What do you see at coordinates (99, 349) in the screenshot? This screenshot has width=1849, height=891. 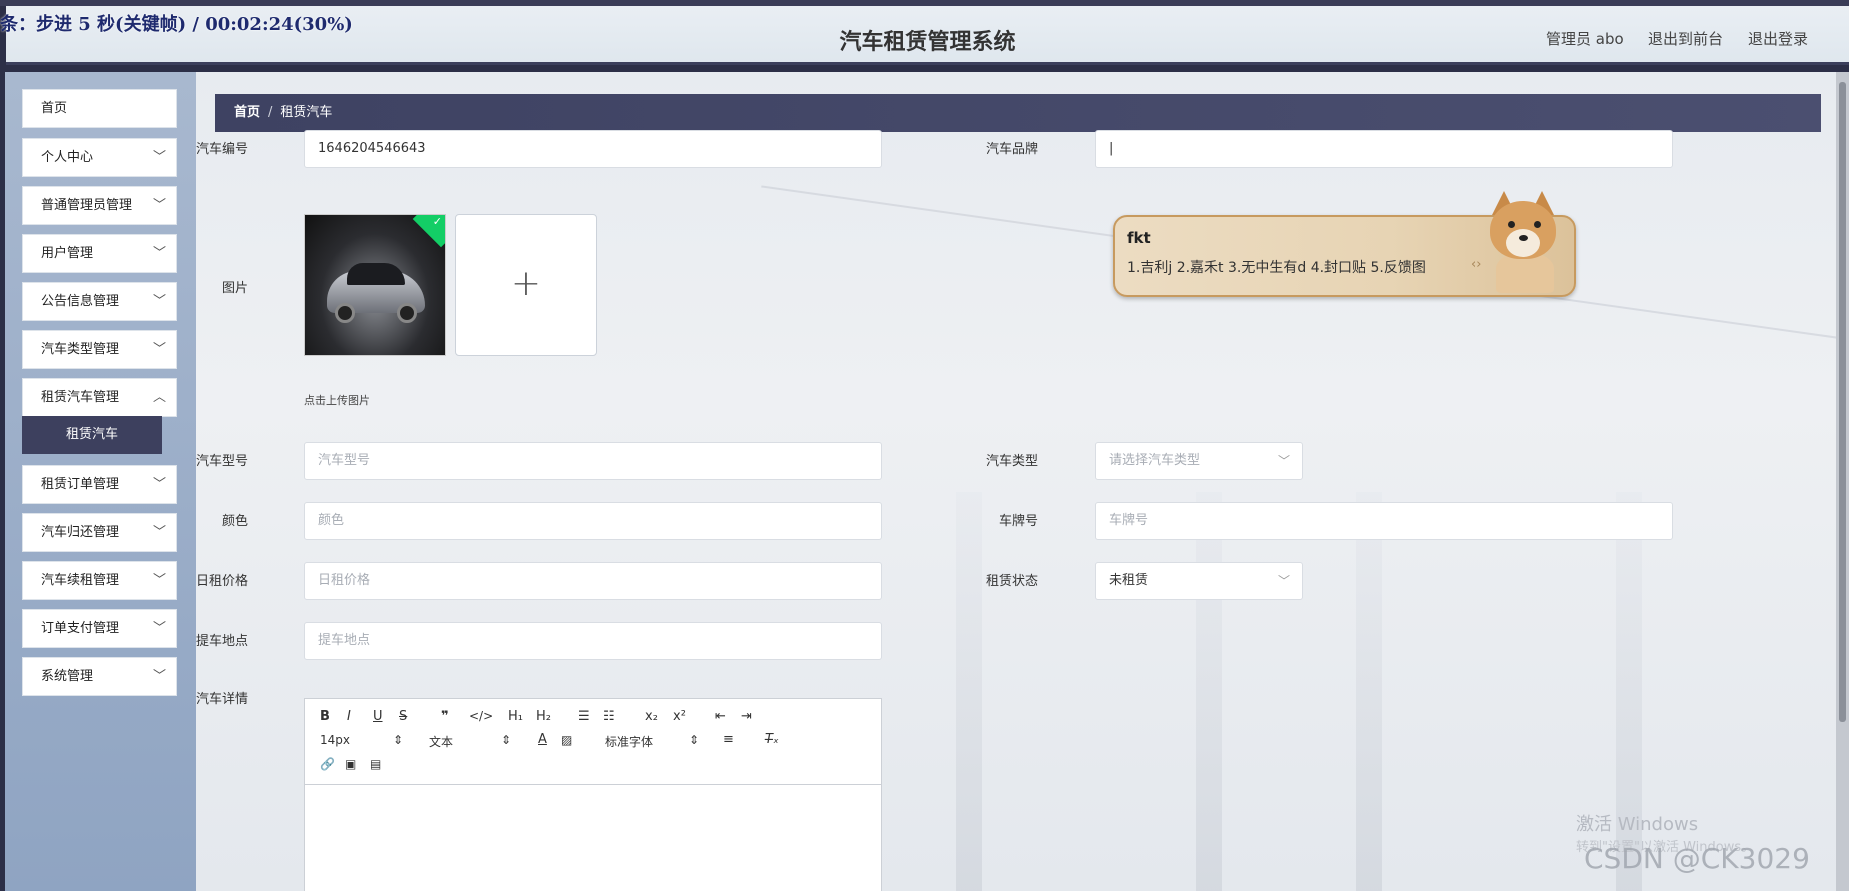 I see `sidebar-item-car-type-management: 汽车类型管理 ﹀` at bounding box center [99, 349].